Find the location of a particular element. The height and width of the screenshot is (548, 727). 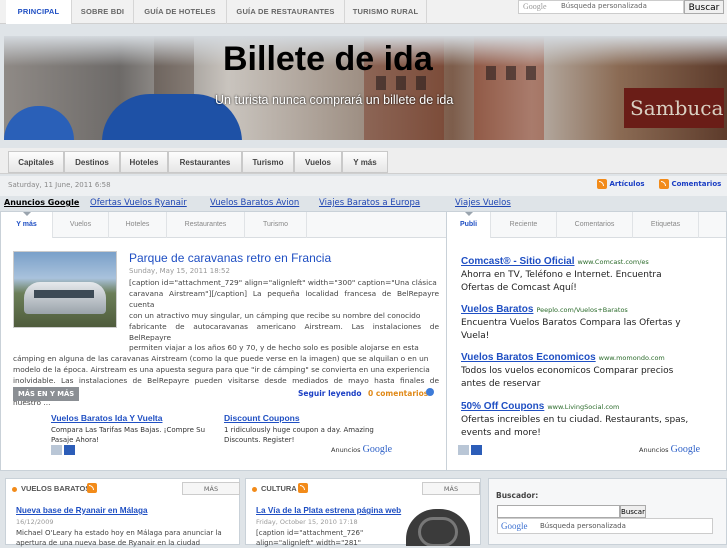

tab-comentarios: Comentarios is located at coordinates (595, 225).